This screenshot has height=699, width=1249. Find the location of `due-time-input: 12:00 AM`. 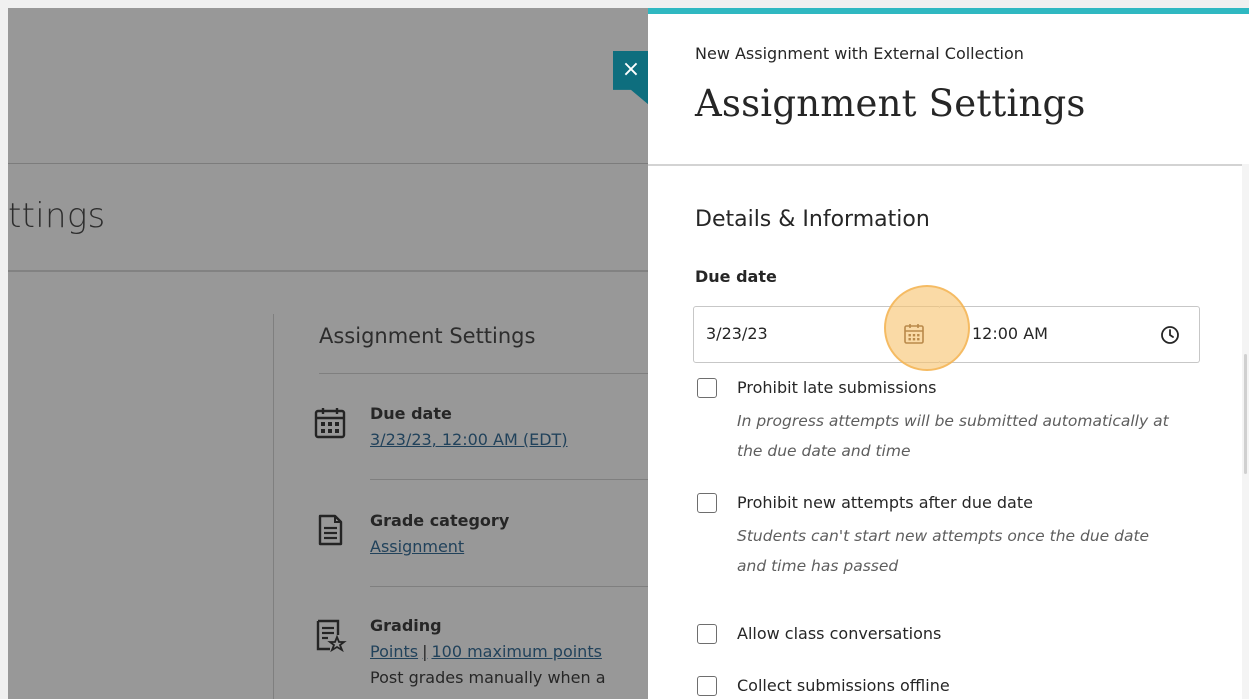

due-time-input: 12:00 AM is located at coordinates (1070, 334).